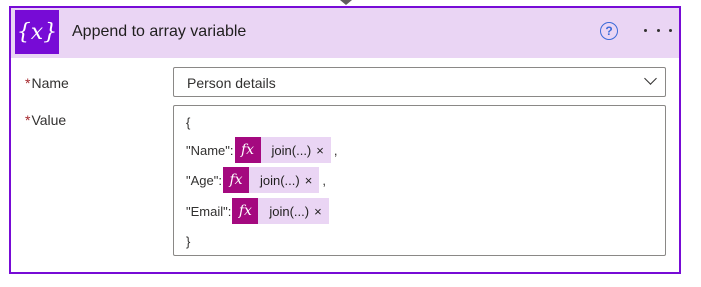 The width and height of the screenshot is (701, 287). Describe the element at coordinates (188, 122) in the screenshot. I see `open-brace: {` at that location.